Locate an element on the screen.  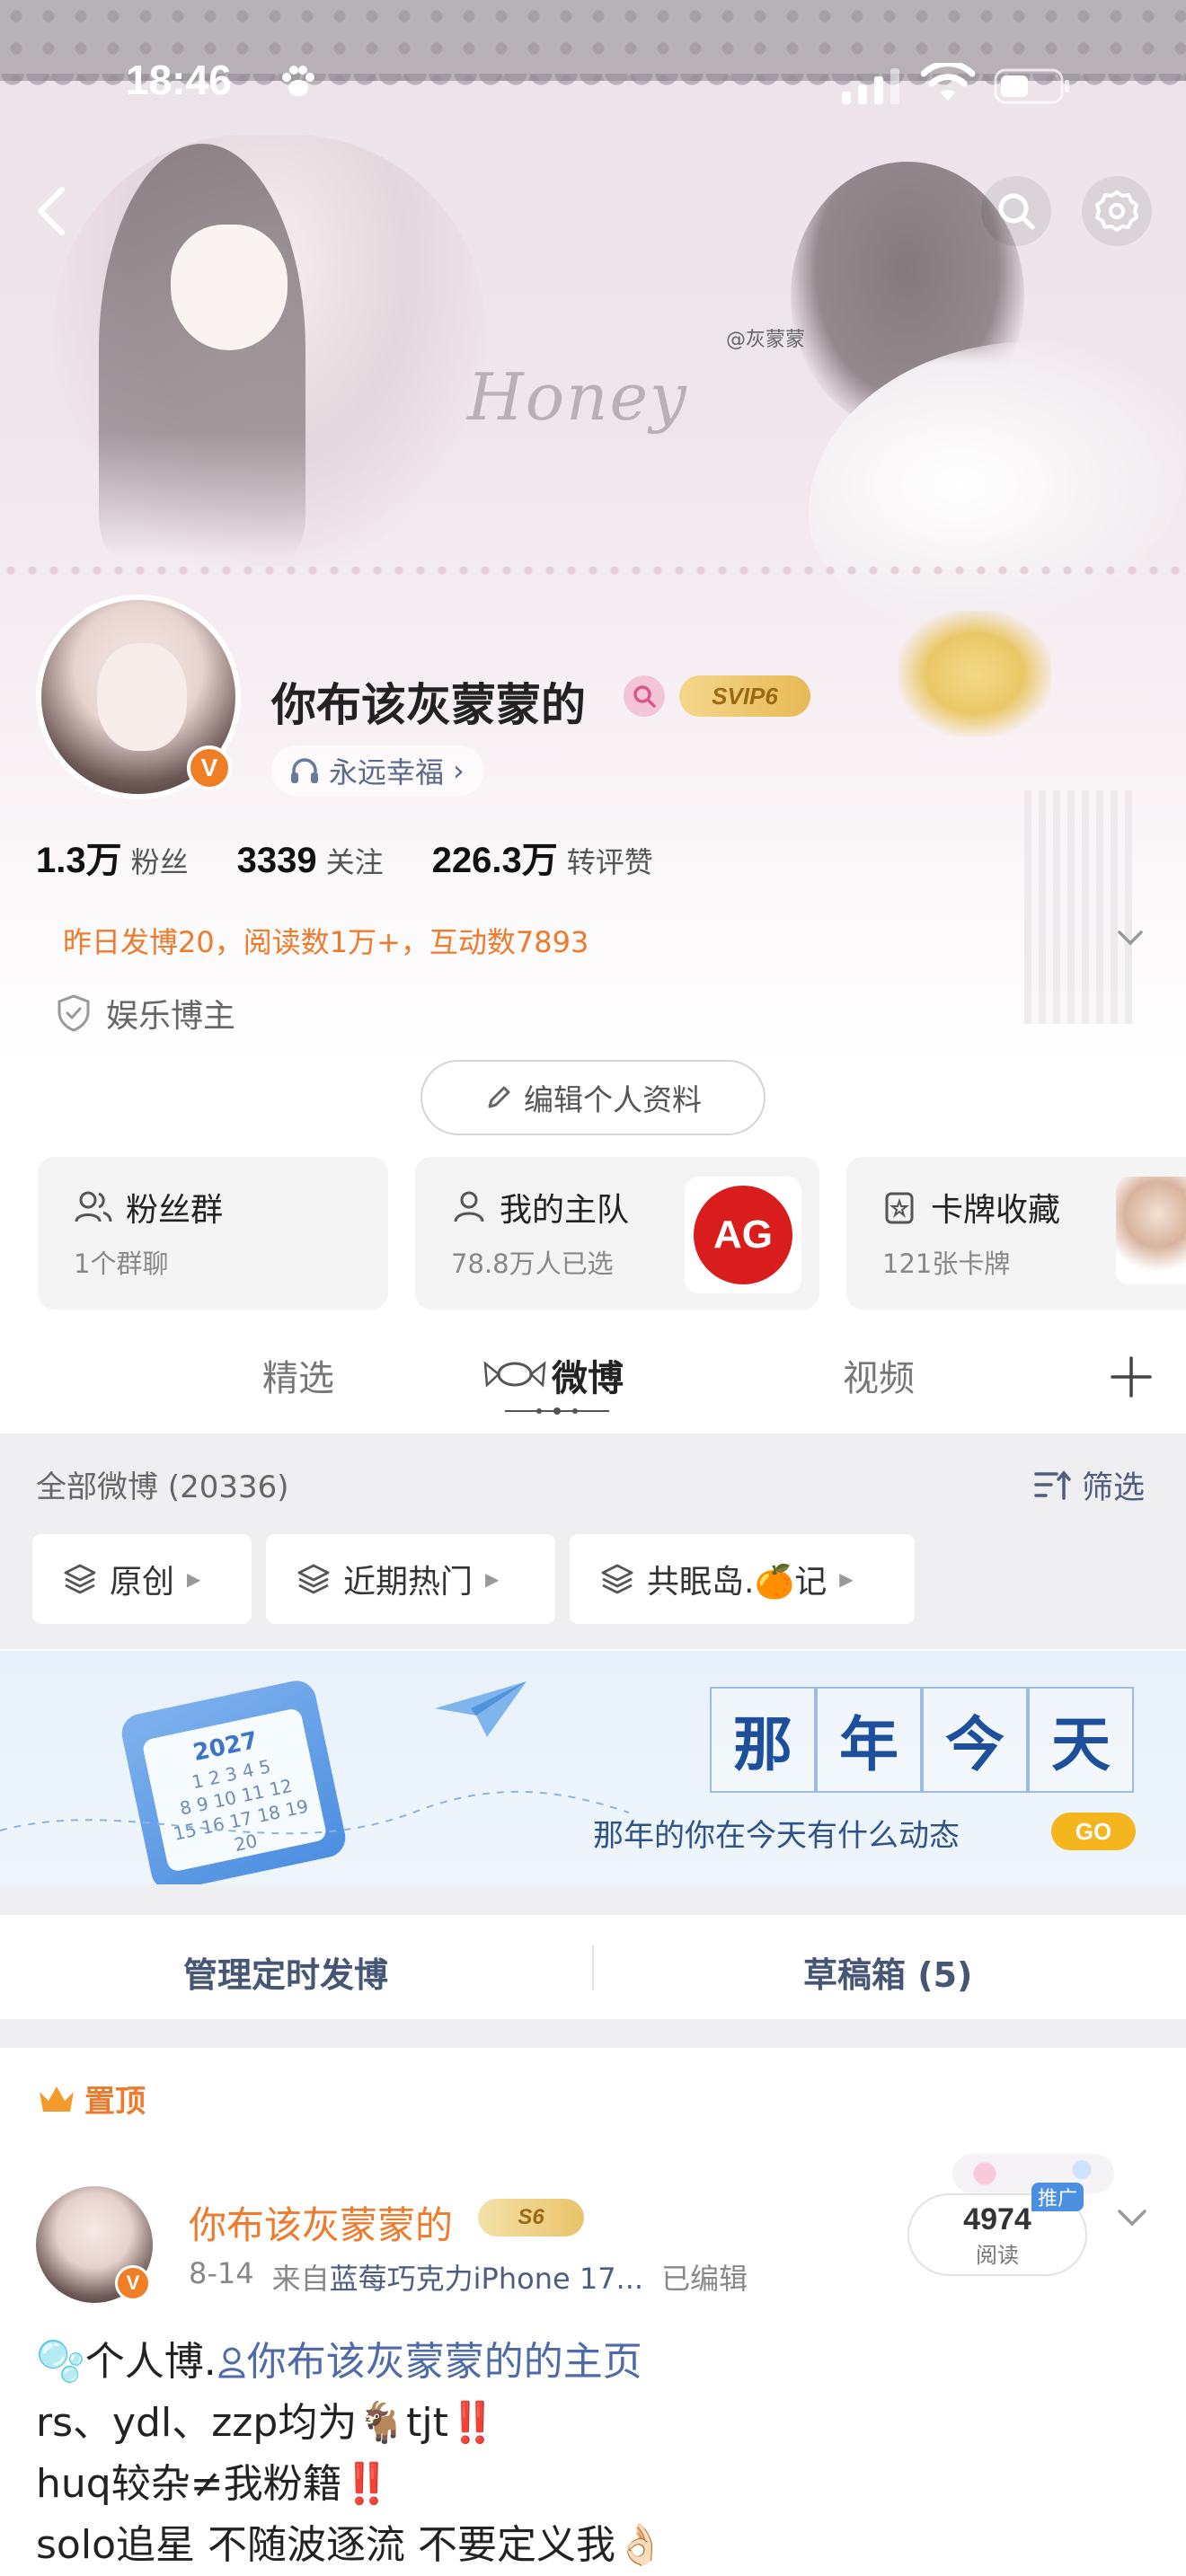
crown-icon is located at coordinates (57, 2099).